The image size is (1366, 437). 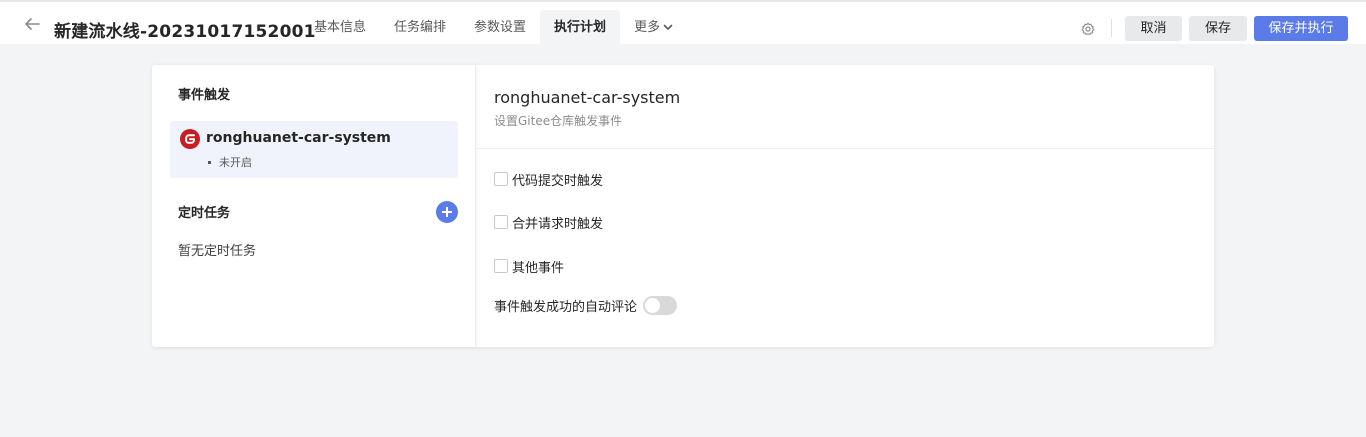 What do you see at coordinates (314, 149) in the screenshot?
I see `trigger-item: ronghuanet-car-system 未开启` at bounding box center [314, 149].